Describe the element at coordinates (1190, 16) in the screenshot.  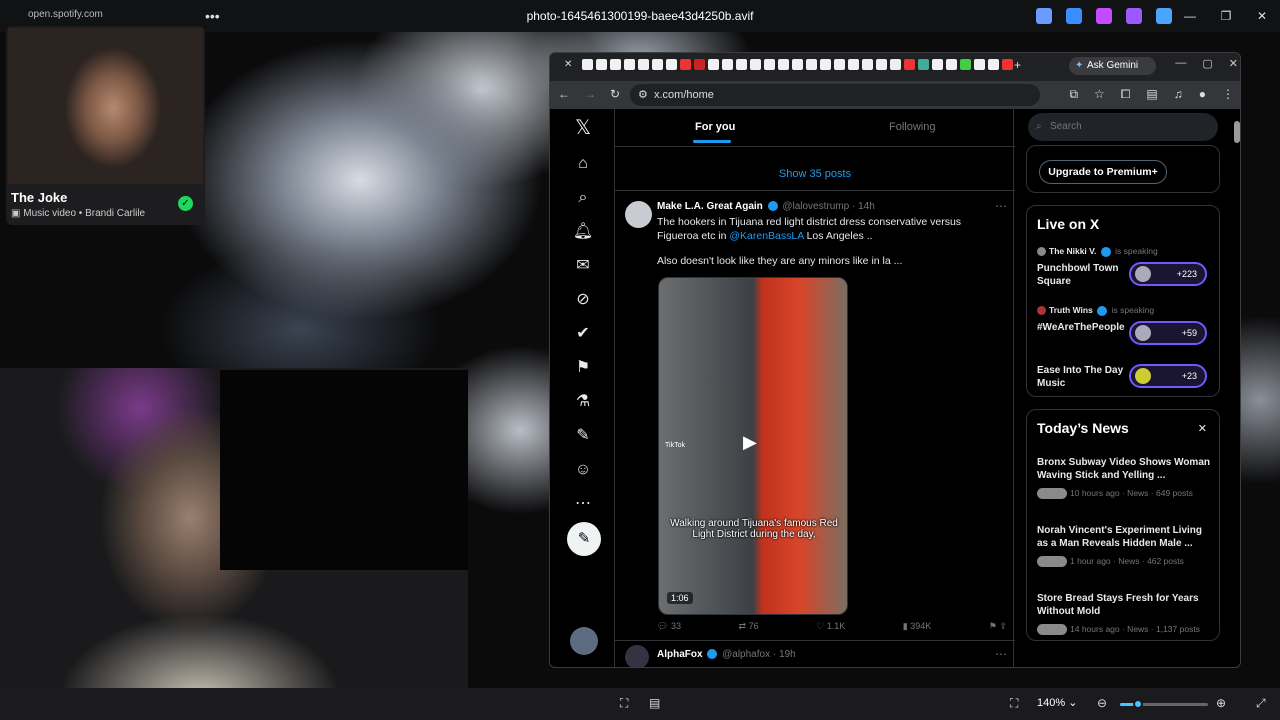
I see `minimize-button: —` at that location.